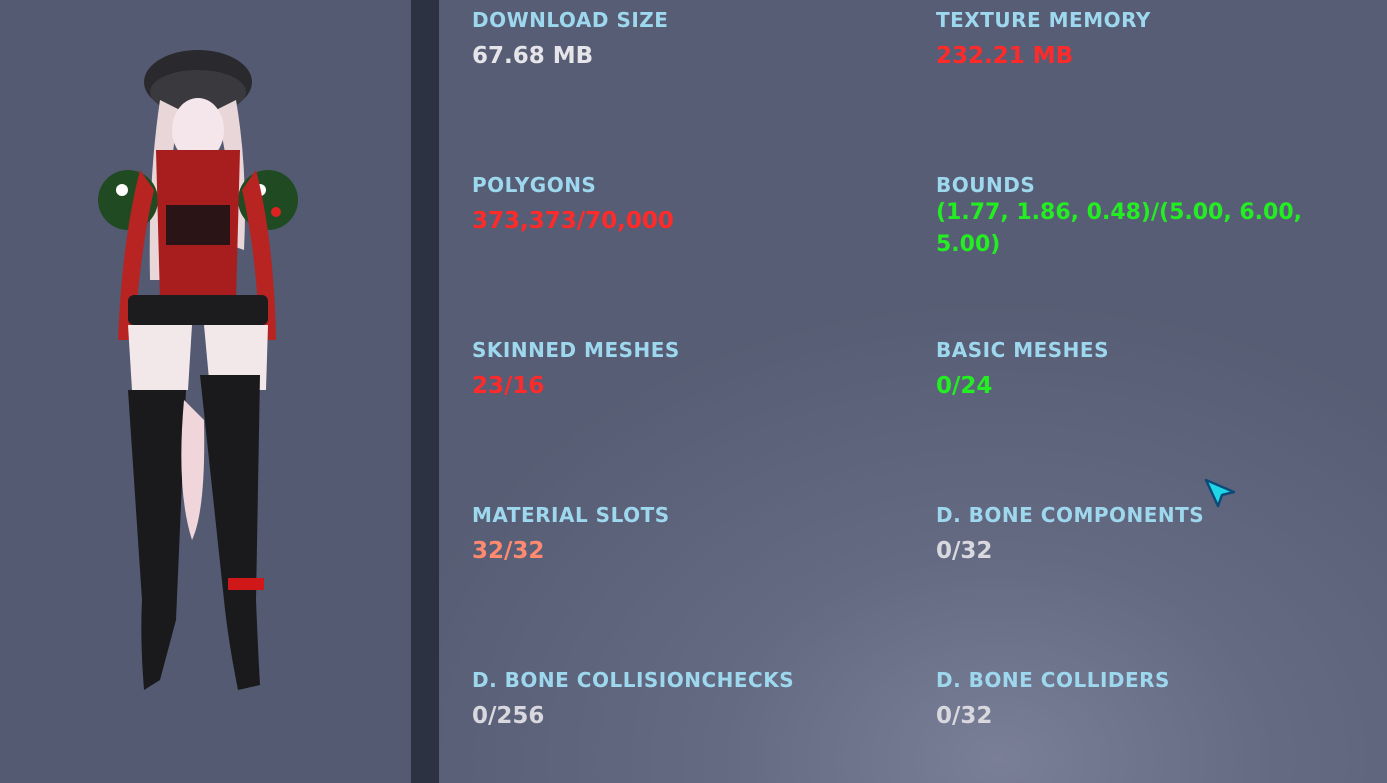 The height and width of the screenshot is (783, 1387). Describe the element at coordinates (1220, 493) in the screenshot. I see `pointer-cursor-icon` at that location.